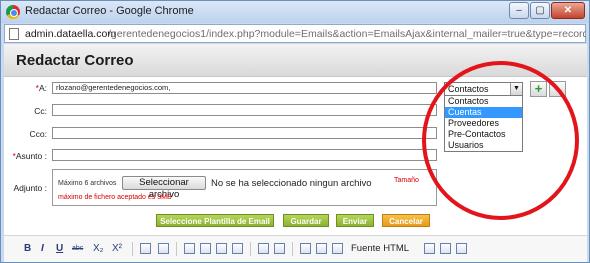 The height and width of the screenshot is (263, 590). I want to click on preview-icon, so click(445, 248).